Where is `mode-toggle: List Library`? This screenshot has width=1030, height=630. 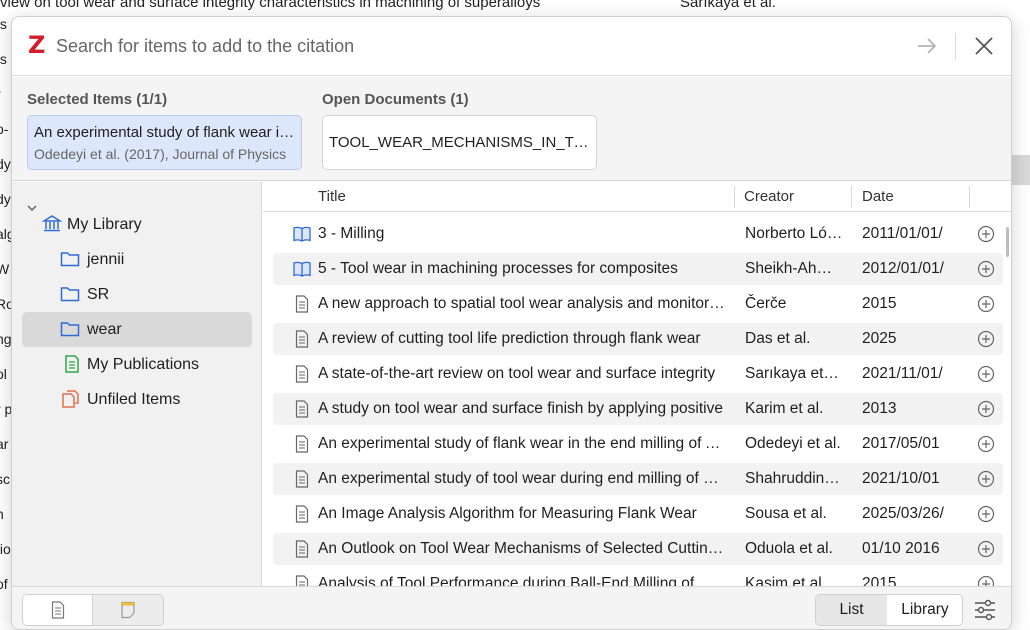 mode-toggle: List Library is located at coordinates (889, 610).